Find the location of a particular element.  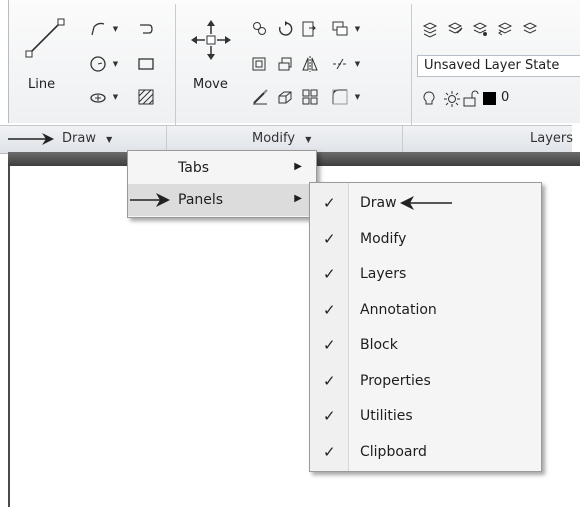

layer-match-icon is located at coordinates (480, 29).